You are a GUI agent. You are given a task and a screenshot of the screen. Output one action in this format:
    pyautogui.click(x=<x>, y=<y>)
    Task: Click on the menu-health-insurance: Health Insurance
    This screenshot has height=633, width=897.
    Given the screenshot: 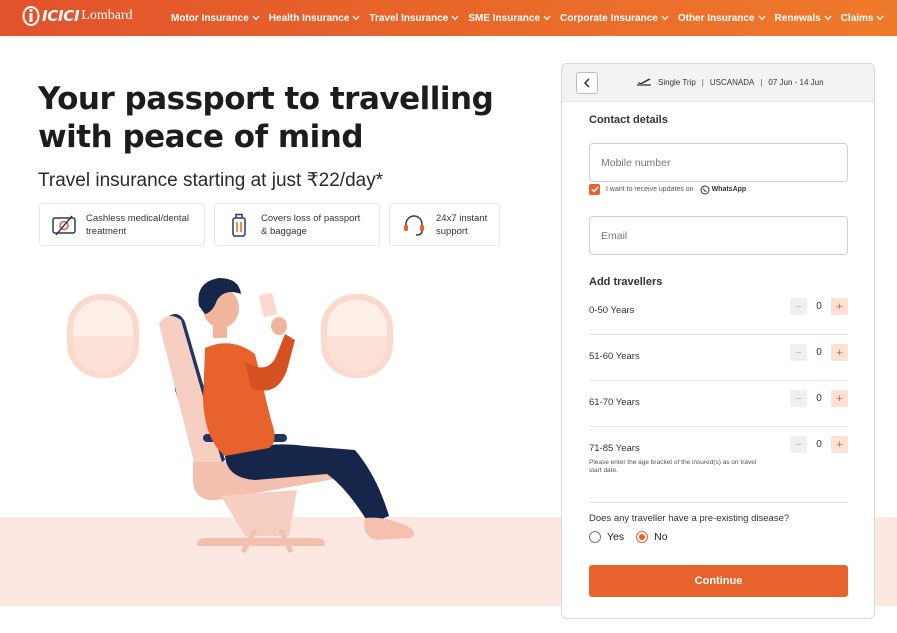 What is the action you would take?
    pyautogui.click(x=315, y=18)
    